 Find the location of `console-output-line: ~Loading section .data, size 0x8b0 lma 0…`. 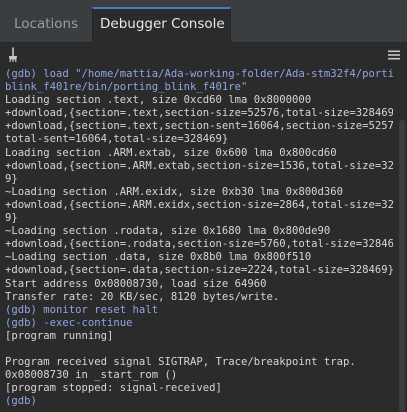

console-output-line: ~Loading section .data, size 0x8b0 lma 0… is located at coordinates (158, 257).